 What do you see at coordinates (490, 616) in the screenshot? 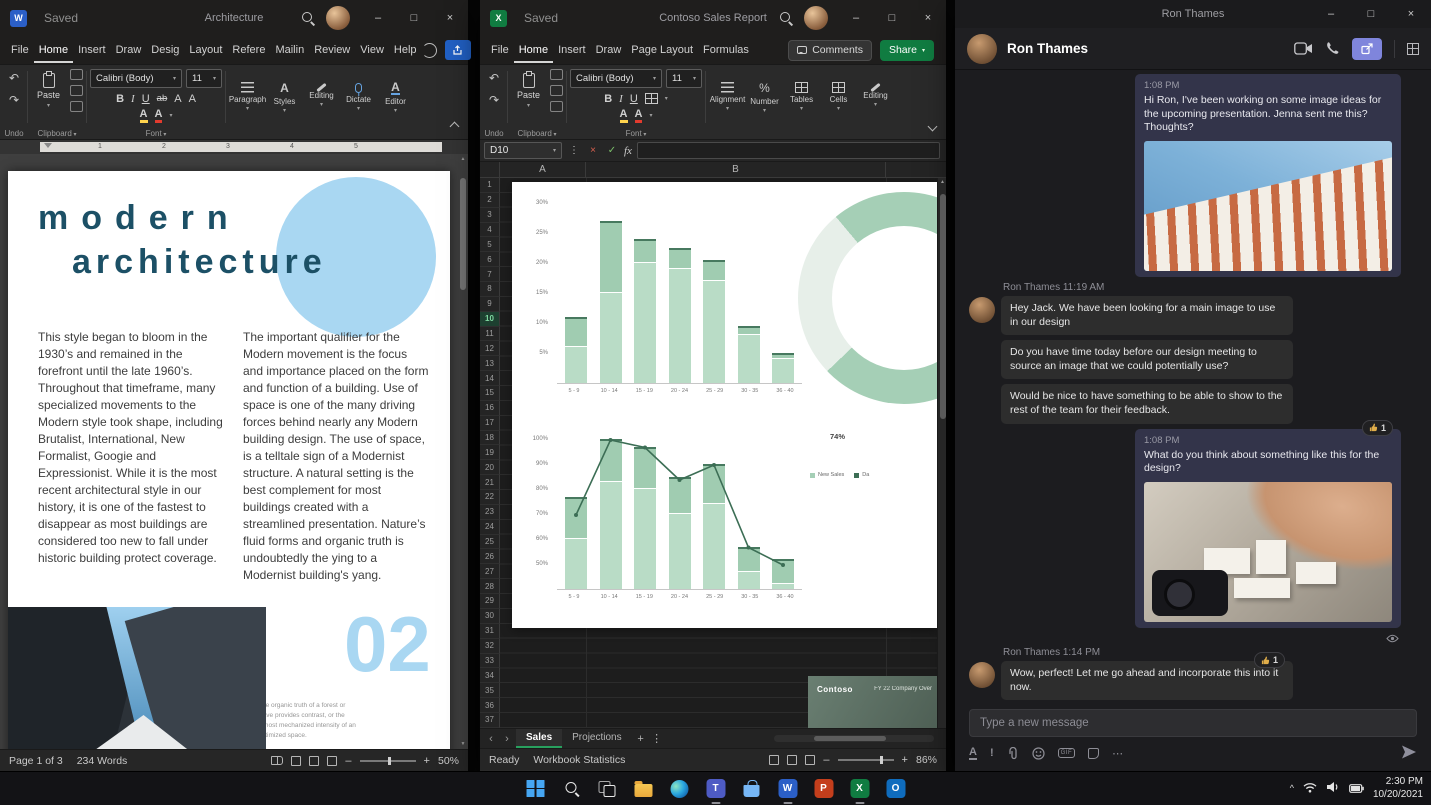
I see `row-header-30: 30` at bounding box center [490, 616].